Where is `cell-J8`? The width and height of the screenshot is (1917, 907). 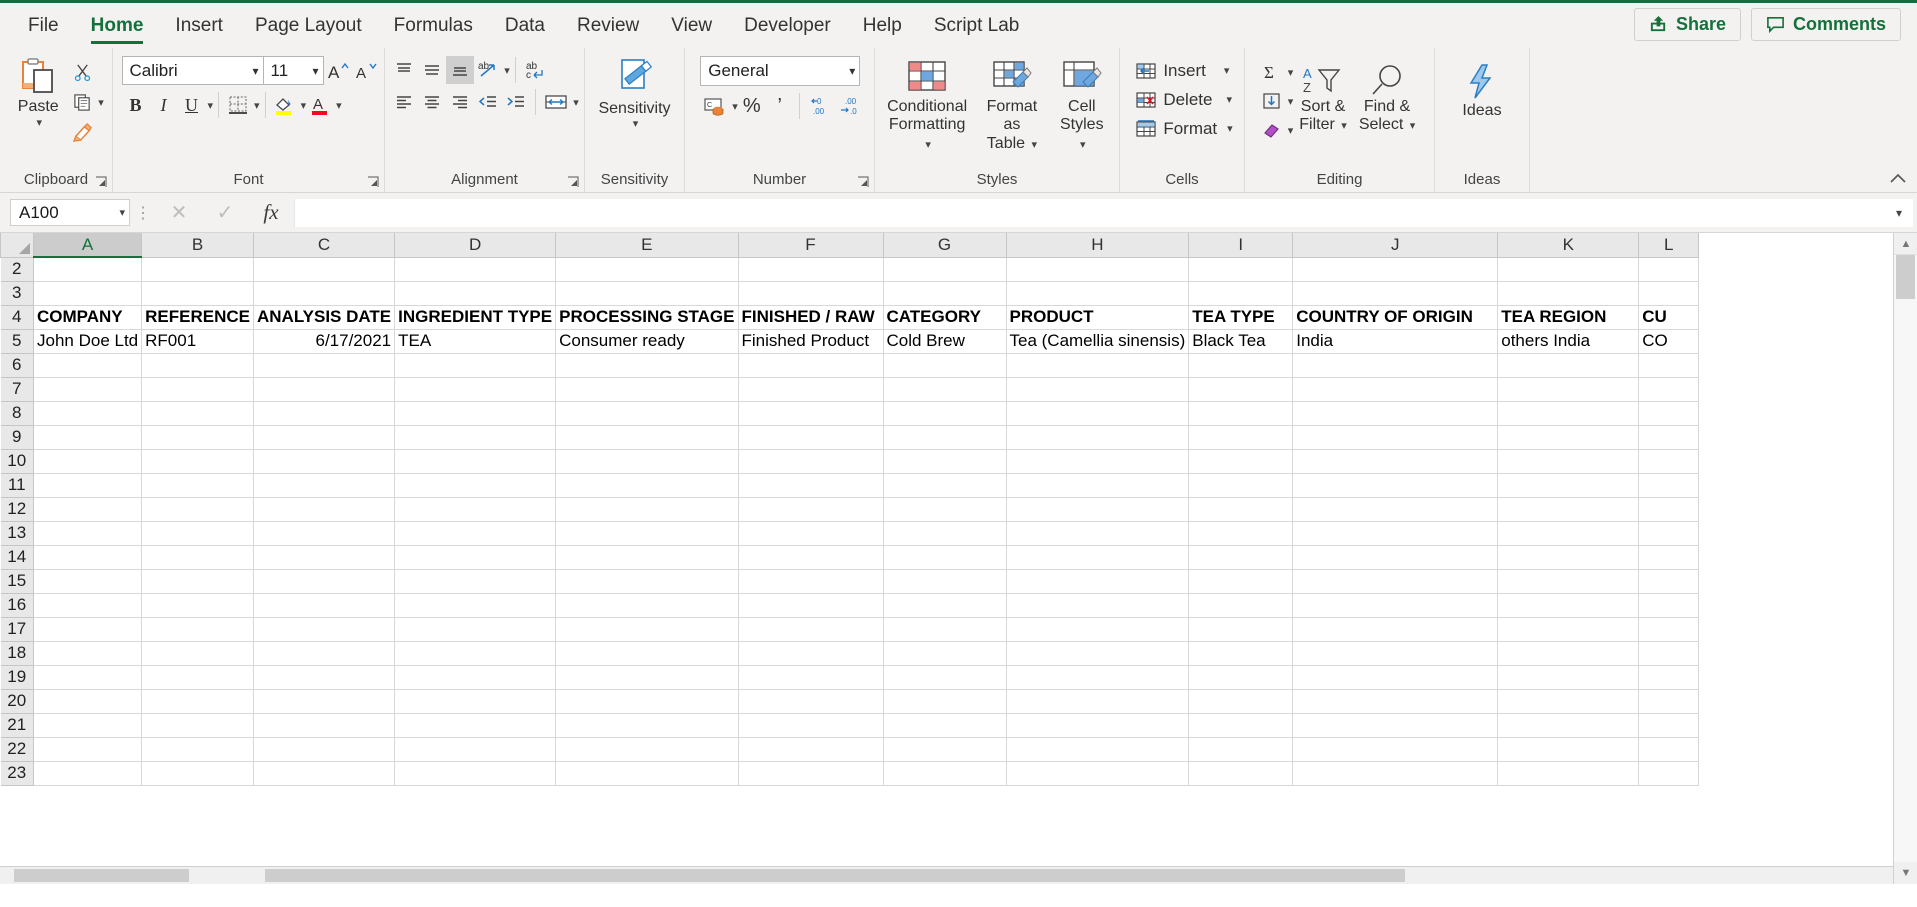 cell-J8 is located at coordinates (1395, 413).